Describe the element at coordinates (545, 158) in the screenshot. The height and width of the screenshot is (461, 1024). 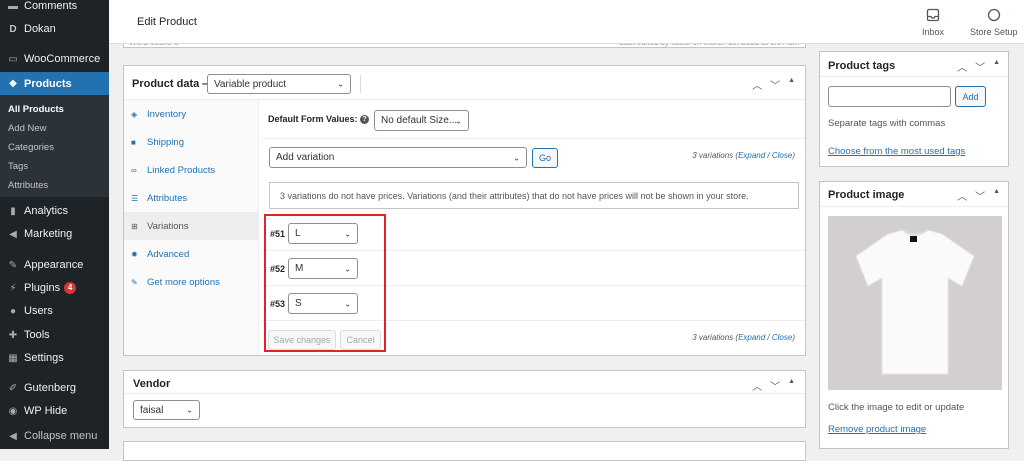
I see `go-button: Go` at that location.